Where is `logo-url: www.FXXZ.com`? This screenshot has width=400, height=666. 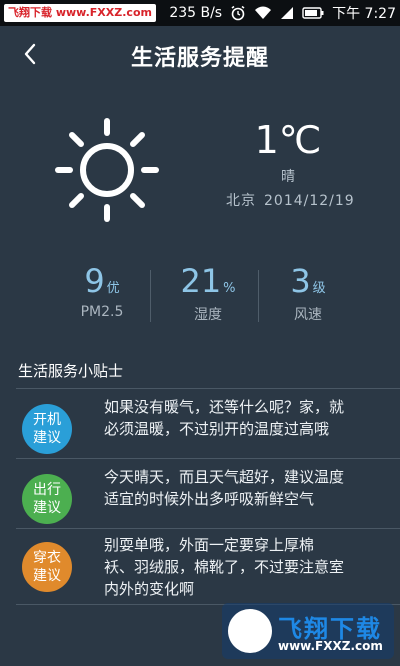
logo-url: www.FXXZ.com is located at coordinates (330, 646).